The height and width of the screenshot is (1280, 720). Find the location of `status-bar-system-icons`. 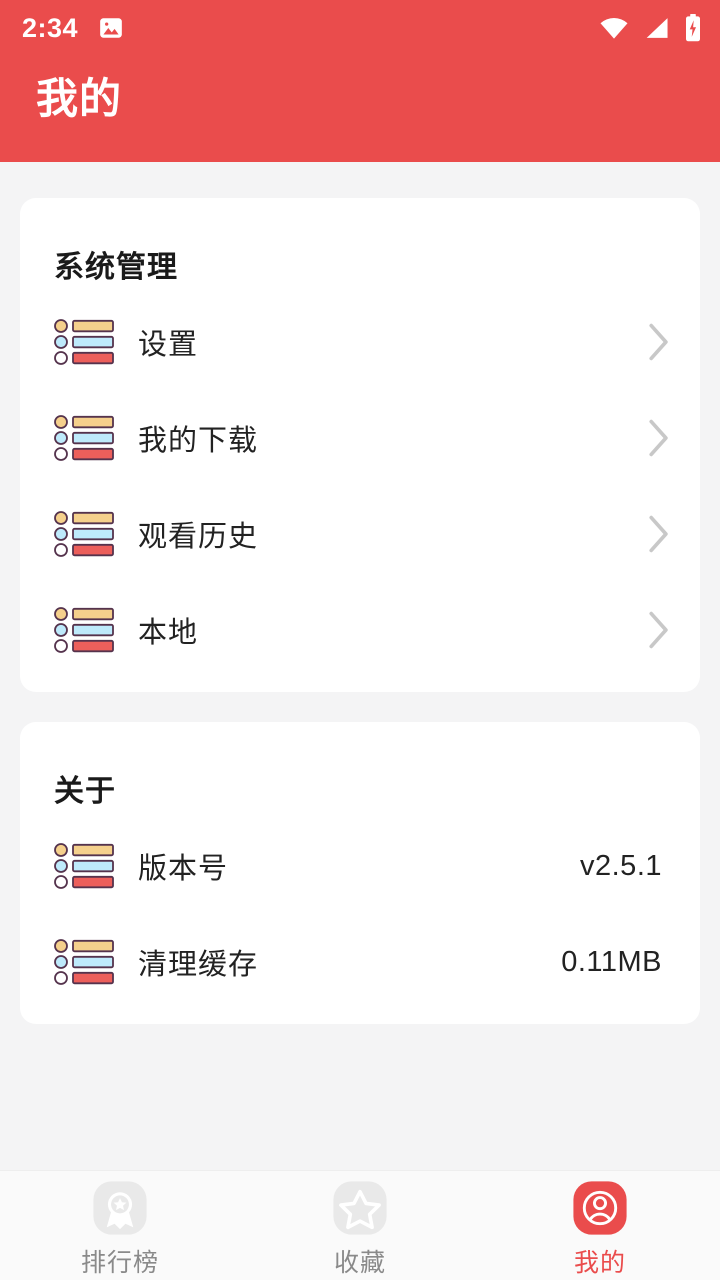

status-bar-system-icons is located at coordinates (650, 28).